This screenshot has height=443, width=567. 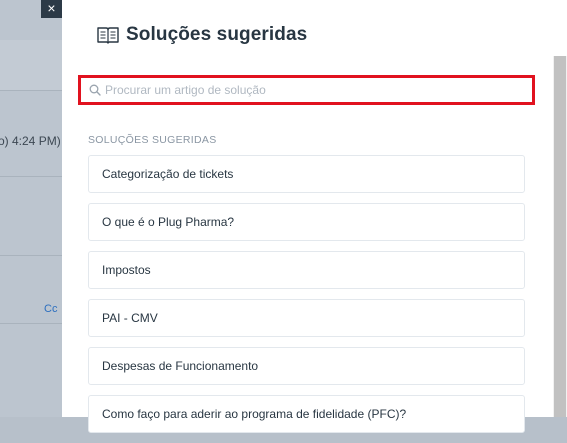 I want to click on search-icon, so click(x=95, y=90).